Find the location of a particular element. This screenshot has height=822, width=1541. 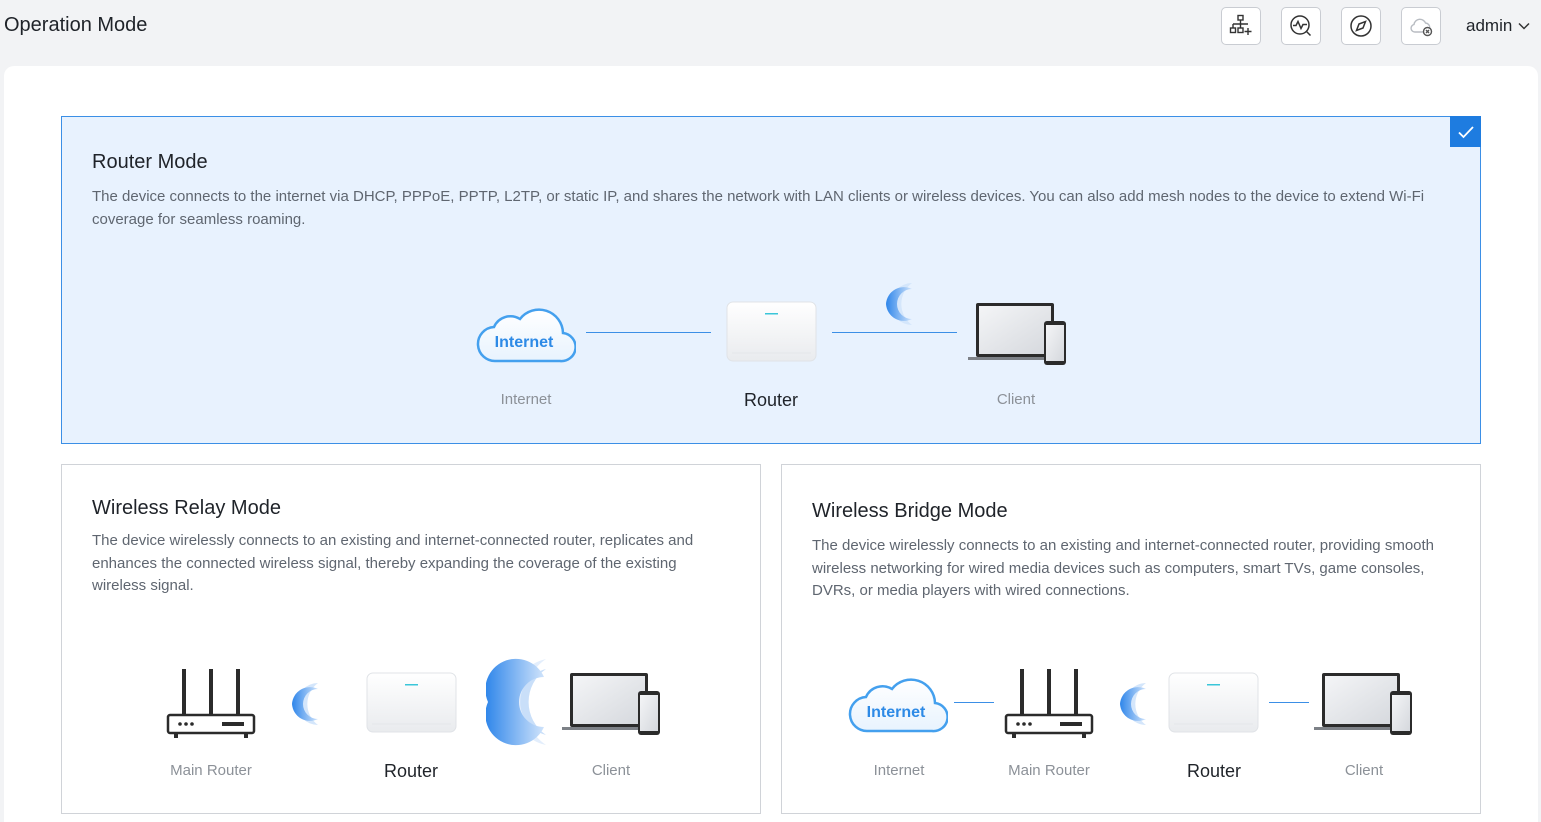

relay-mode-title: Wireless Relay Mode is located at coordinates (186, 508).